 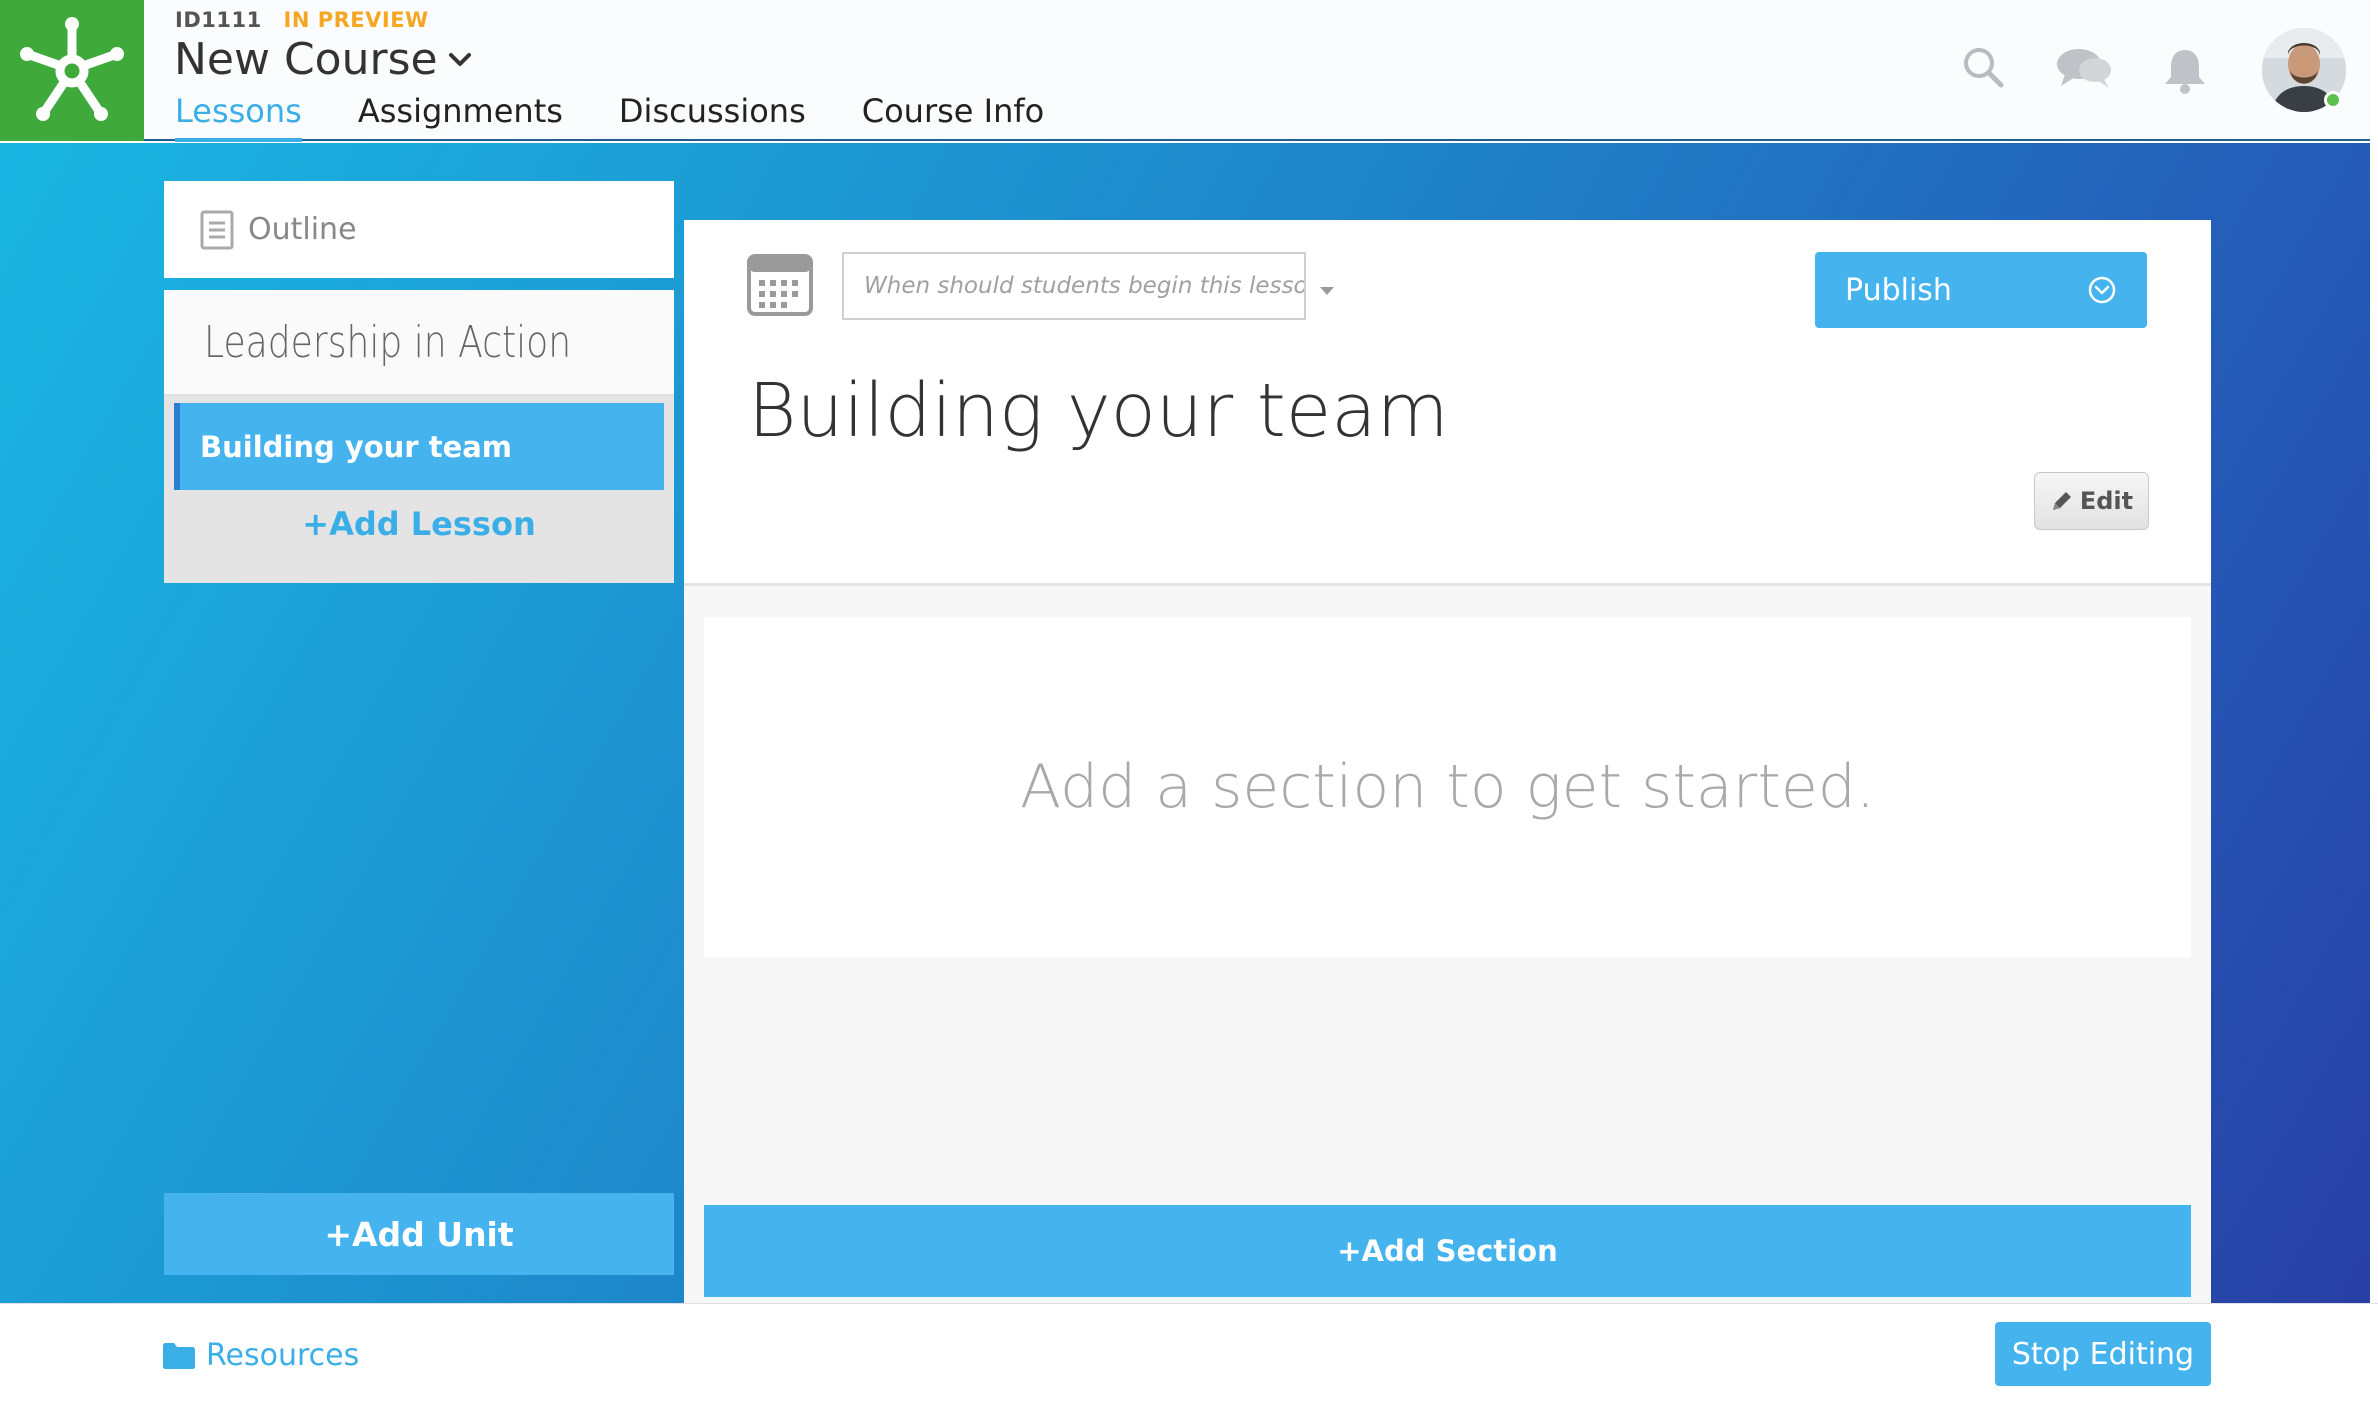 I want to click on add-unit-button: +Add Unit, so click(x=419, y=1234).